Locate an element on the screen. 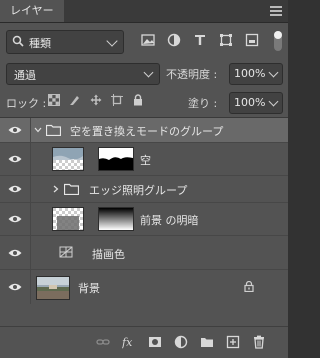 The height and width of the screenshot is (358, 320). lock-icons is located at coordinates (96, 100).